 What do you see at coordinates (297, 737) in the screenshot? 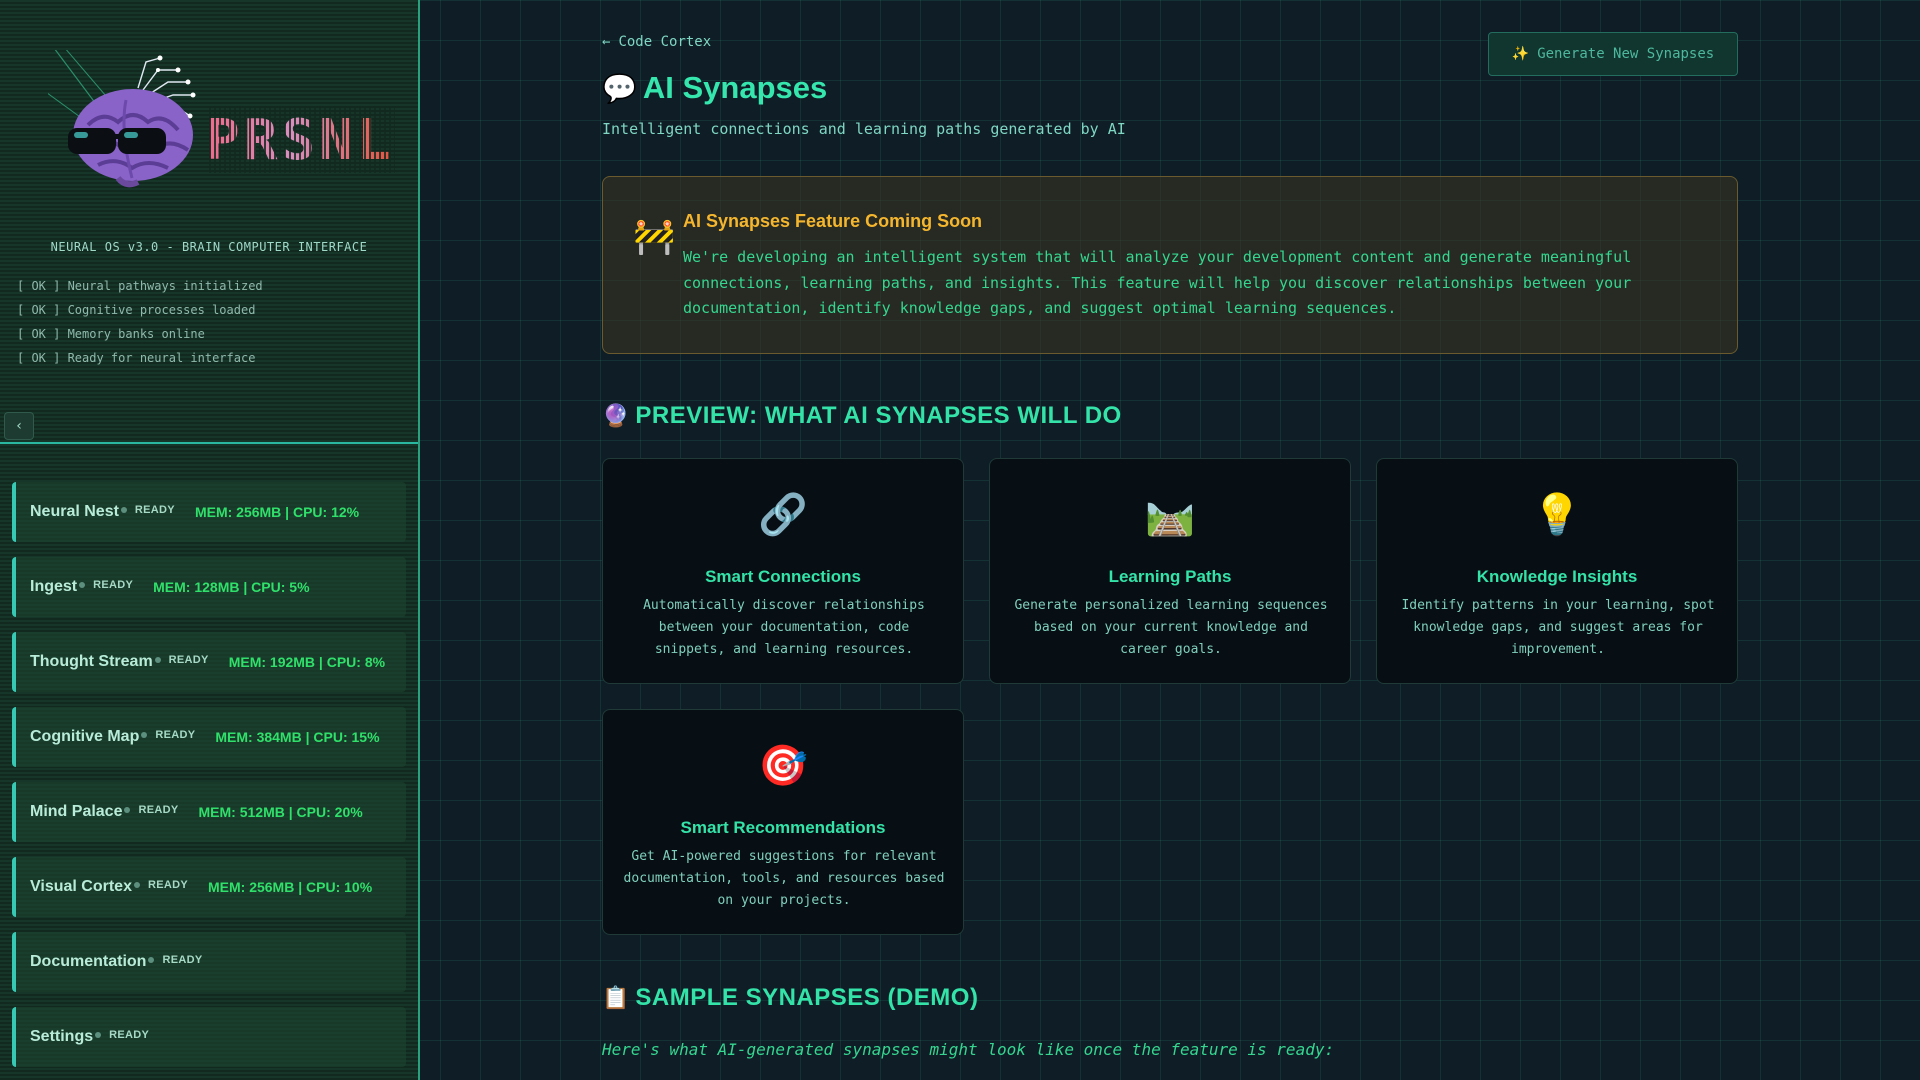
I see `resource-stats: MEM: 384MB | CPU: 15%` at bounding box center [297, 737].